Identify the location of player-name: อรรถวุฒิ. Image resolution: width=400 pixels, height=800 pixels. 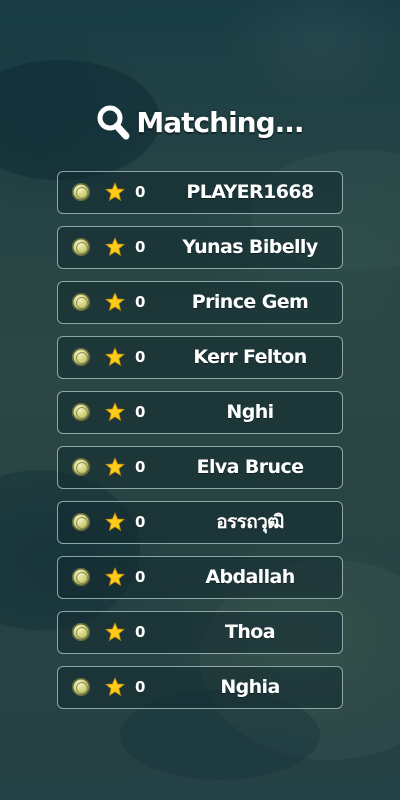
(250, 522).